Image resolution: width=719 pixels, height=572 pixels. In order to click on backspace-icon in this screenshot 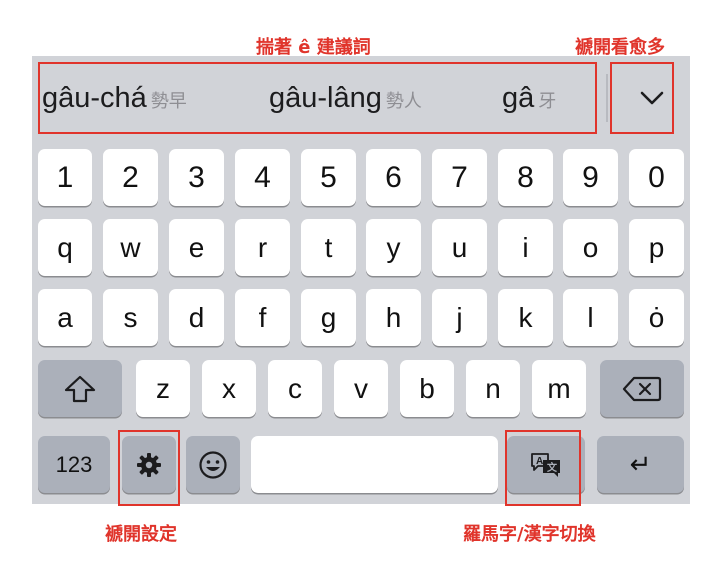, I will do `click(642, 388)`.